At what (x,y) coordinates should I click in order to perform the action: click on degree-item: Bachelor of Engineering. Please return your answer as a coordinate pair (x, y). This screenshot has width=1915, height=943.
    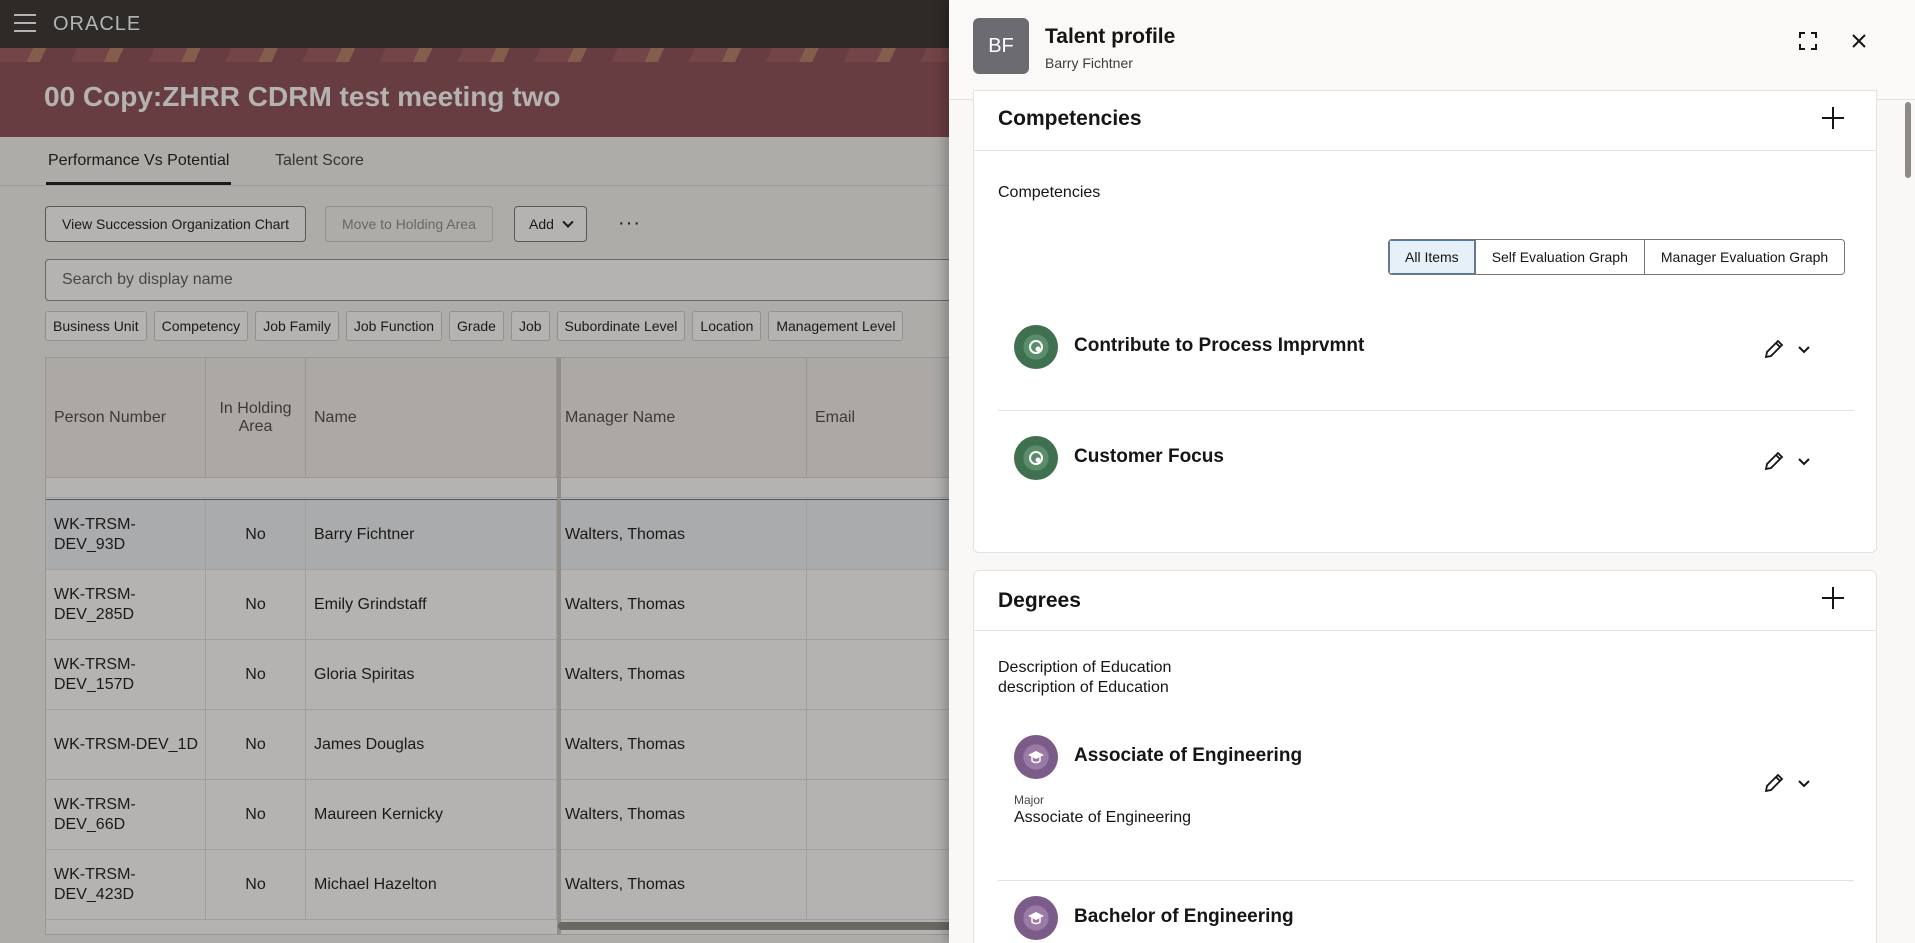
    Looking at the image, I should click on (1426, 919).